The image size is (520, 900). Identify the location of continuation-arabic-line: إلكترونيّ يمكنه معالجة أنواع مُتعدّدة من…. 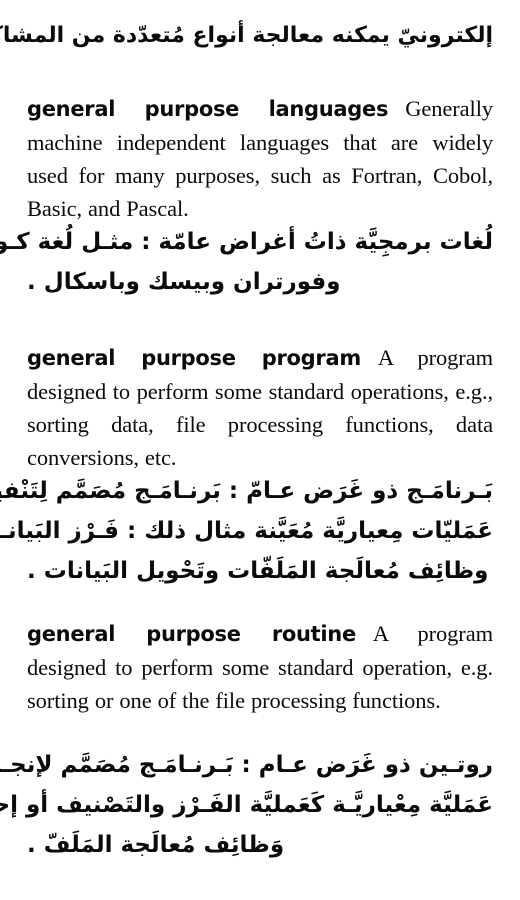
(246, 36).